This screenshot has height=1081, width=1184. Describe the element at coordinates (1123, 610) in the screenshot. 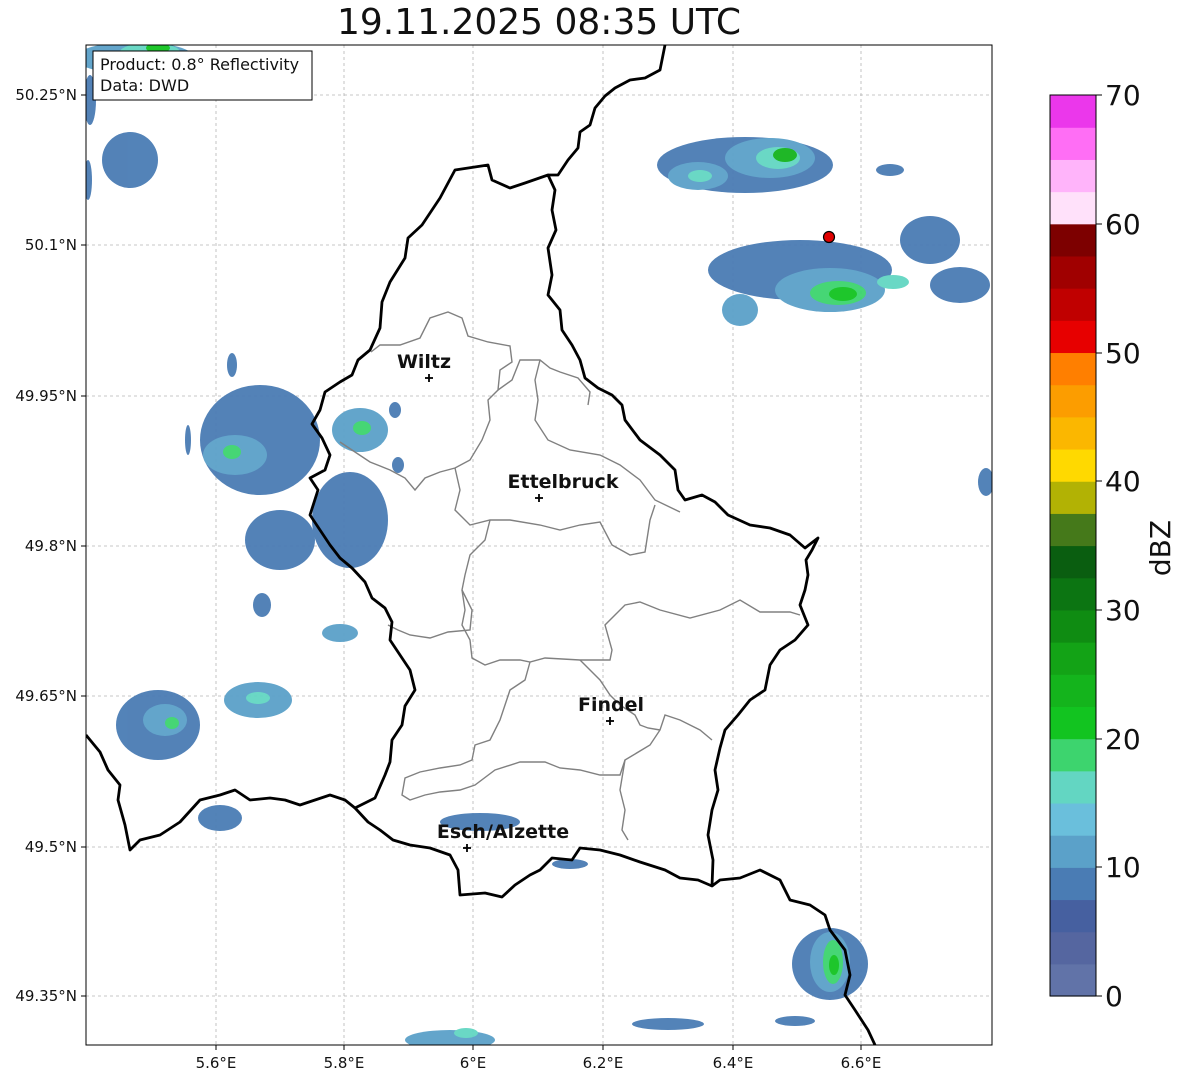

I see `colorbar-tick-label: 30` at that location.